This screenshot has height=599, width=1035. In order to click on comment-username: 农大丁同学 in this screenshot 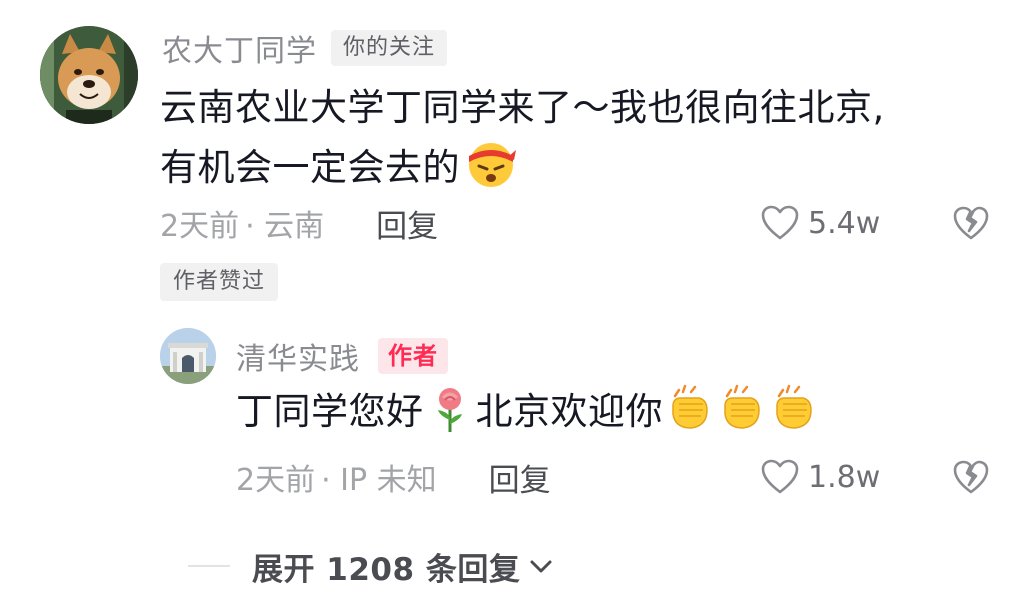, I will do `click(239, 48)`.